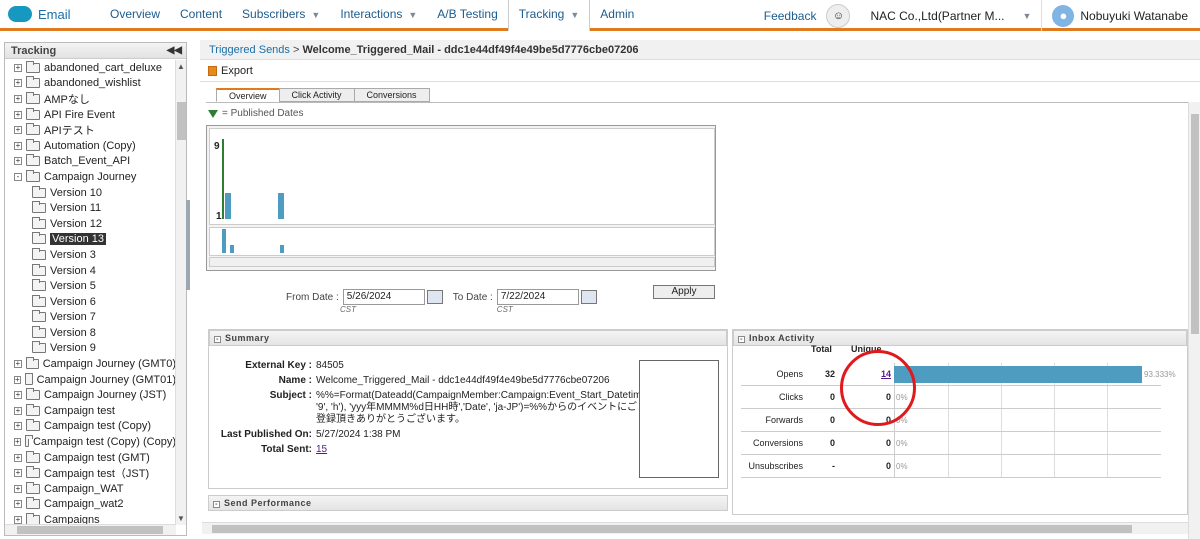 The image size is (1200, 539). Describe the element at coordinates (90, 473) in the screenshot. I see `tree-item: + Campaign test（JST)` at that location.